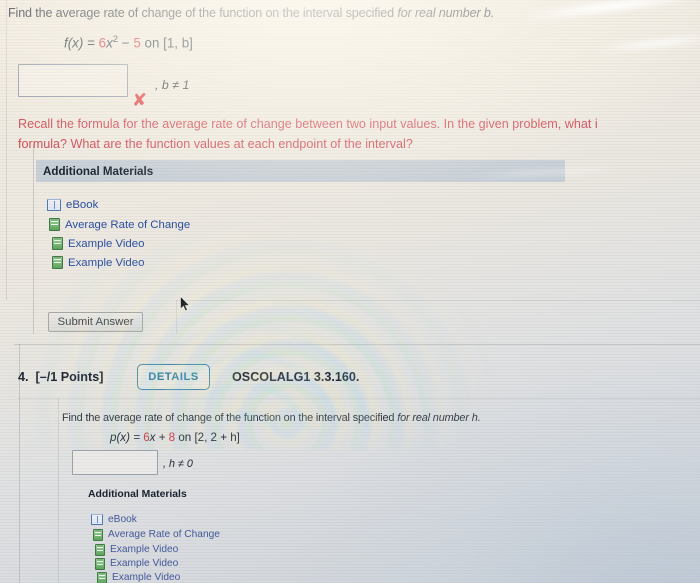 The width and height of the screenshot is (700, 583). I want to click on q4-inner-edge, so click(58, 490).